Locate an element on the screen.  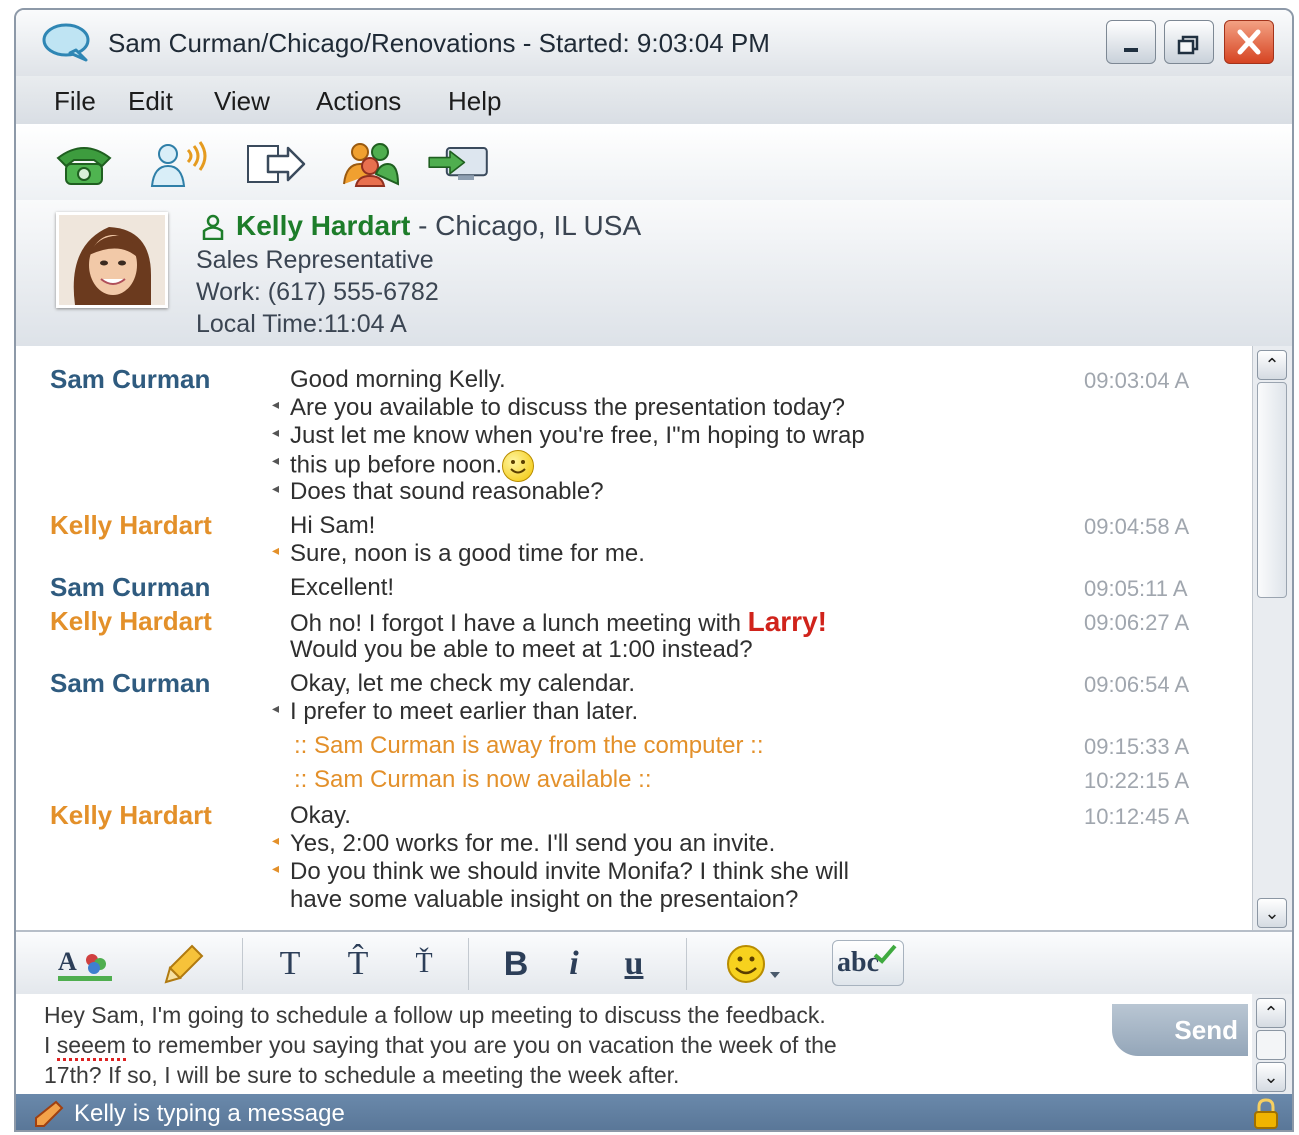
menu-help: Help is located at coordinates (474, 101).